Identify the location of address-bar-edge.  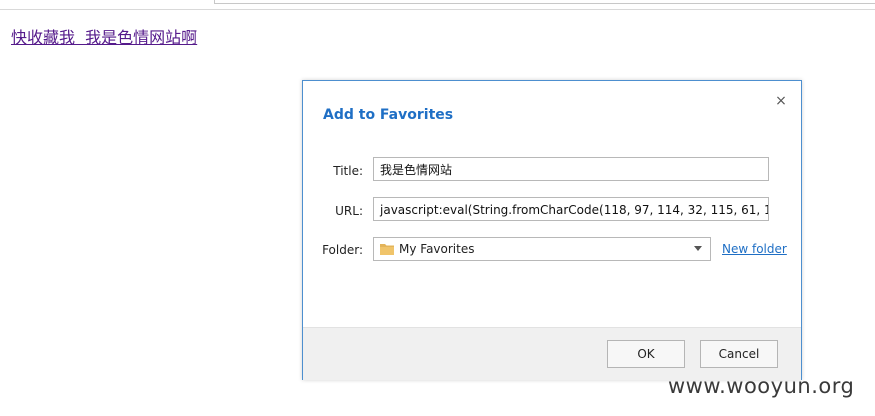
(544, 2).